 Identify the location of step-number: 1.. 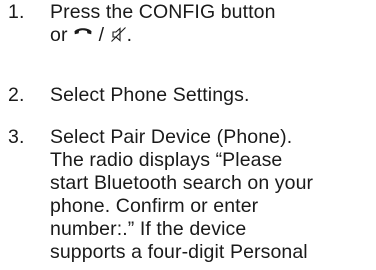
(16, 12).